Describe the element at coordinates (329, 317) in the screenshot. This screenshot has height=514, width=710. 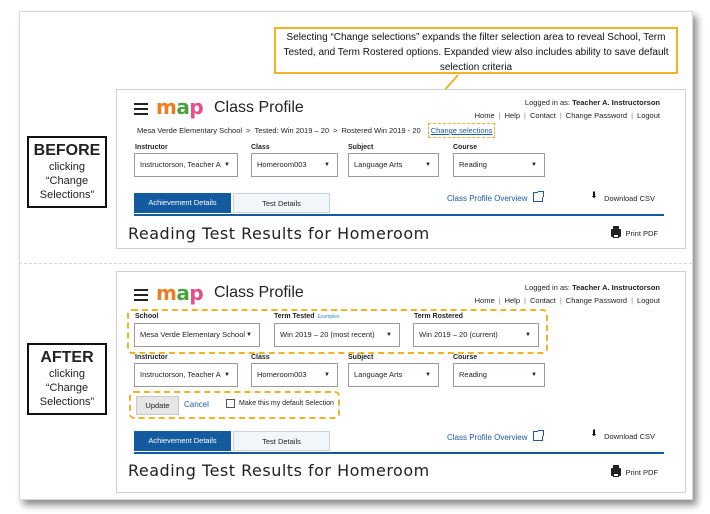
I see `examples-link: Examples` at that location.